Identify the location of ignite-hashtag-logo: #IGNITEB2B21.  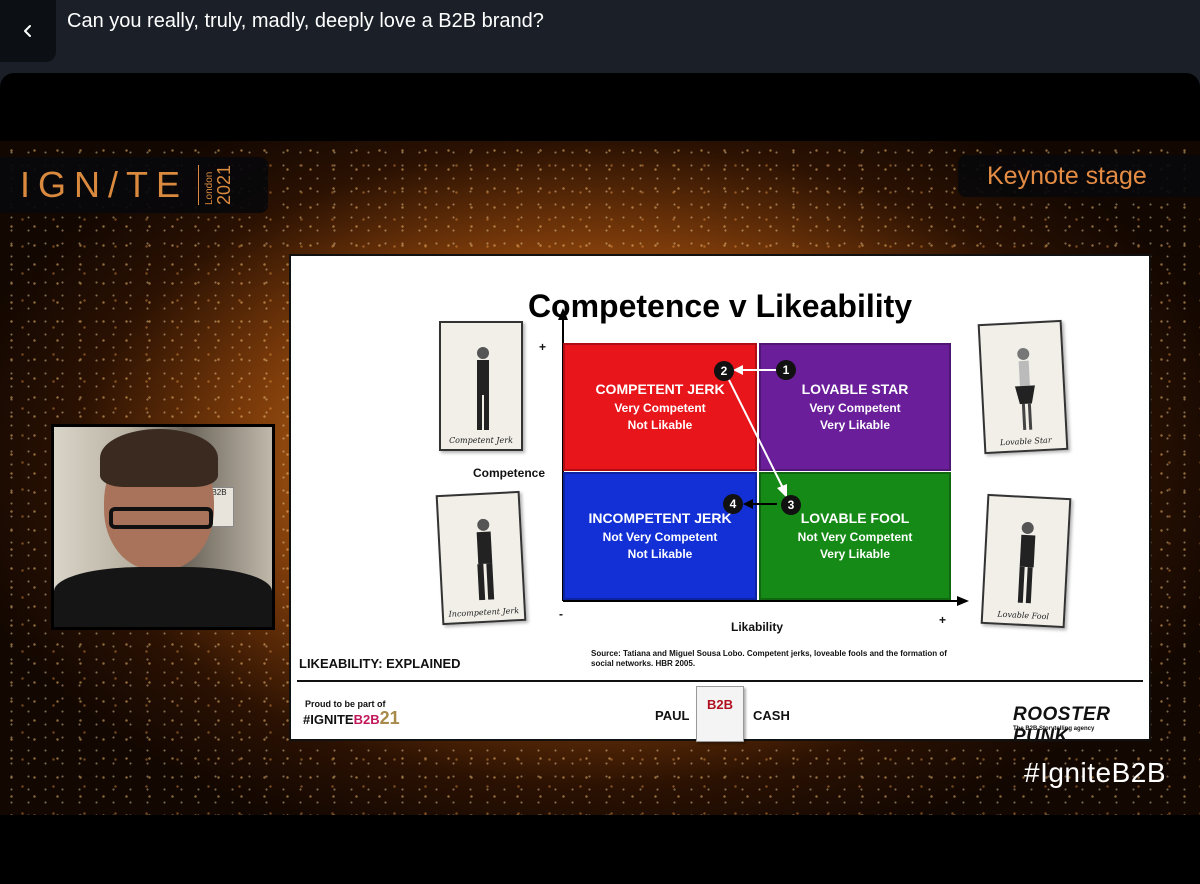
(351, 718).